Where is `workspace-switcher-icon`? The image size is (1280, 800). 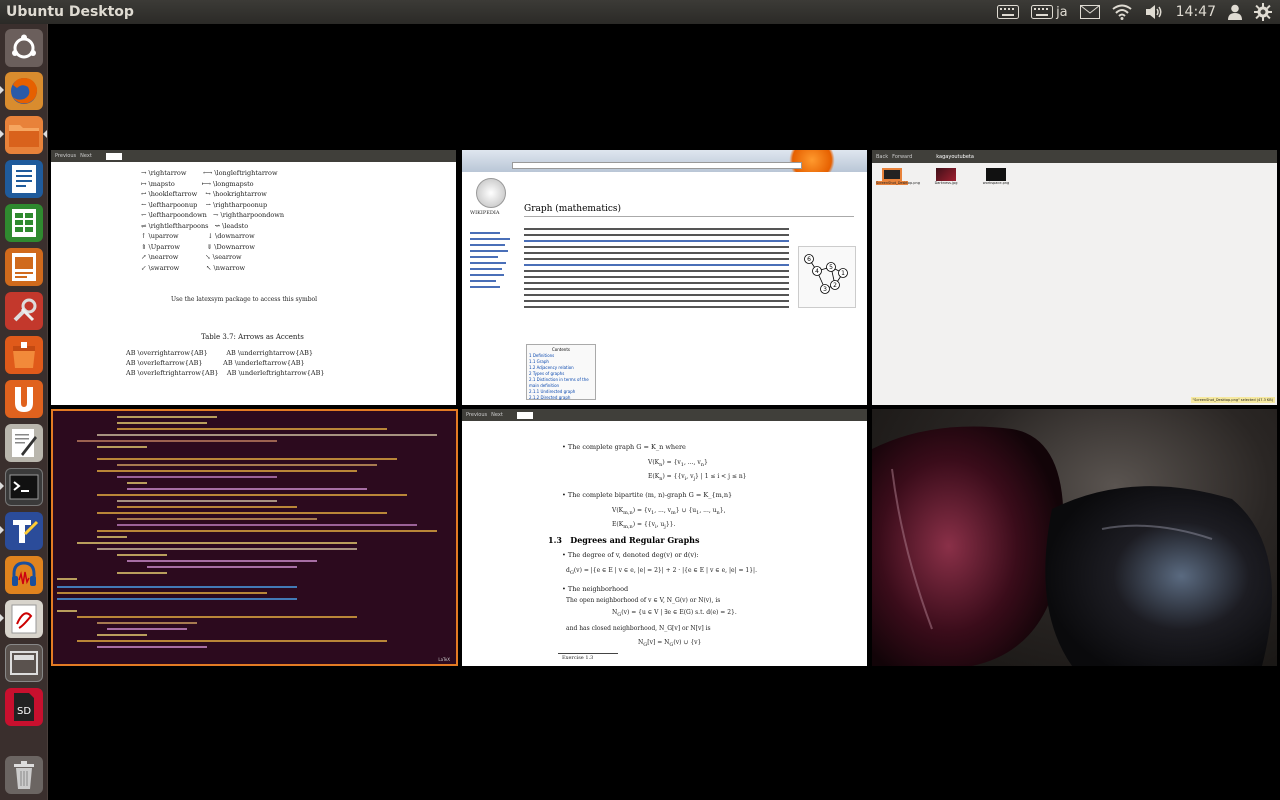 workspace-switcher-icon is located at coordinates (24, 663).